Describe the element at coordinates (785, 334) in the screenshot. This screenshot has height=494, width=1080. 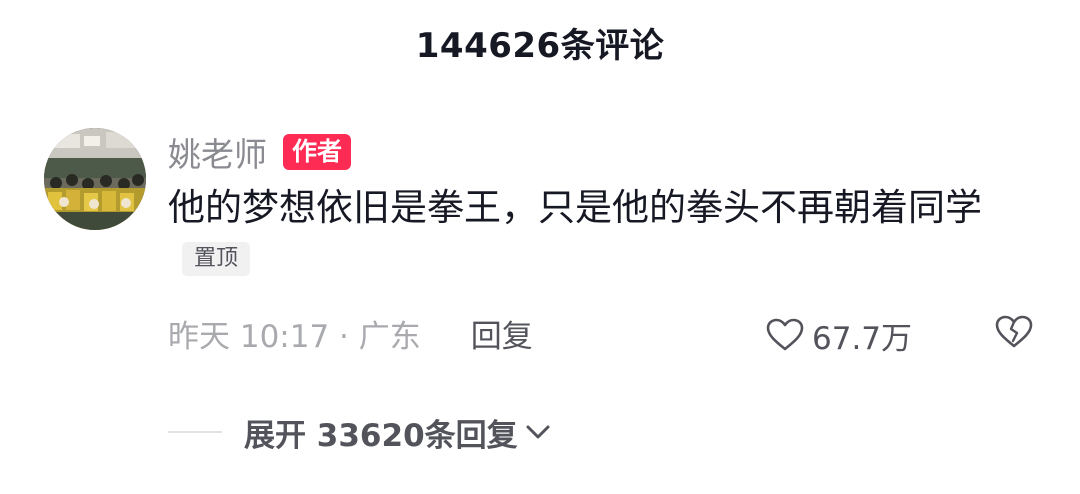
I see `heart-outline-icon` at that location.